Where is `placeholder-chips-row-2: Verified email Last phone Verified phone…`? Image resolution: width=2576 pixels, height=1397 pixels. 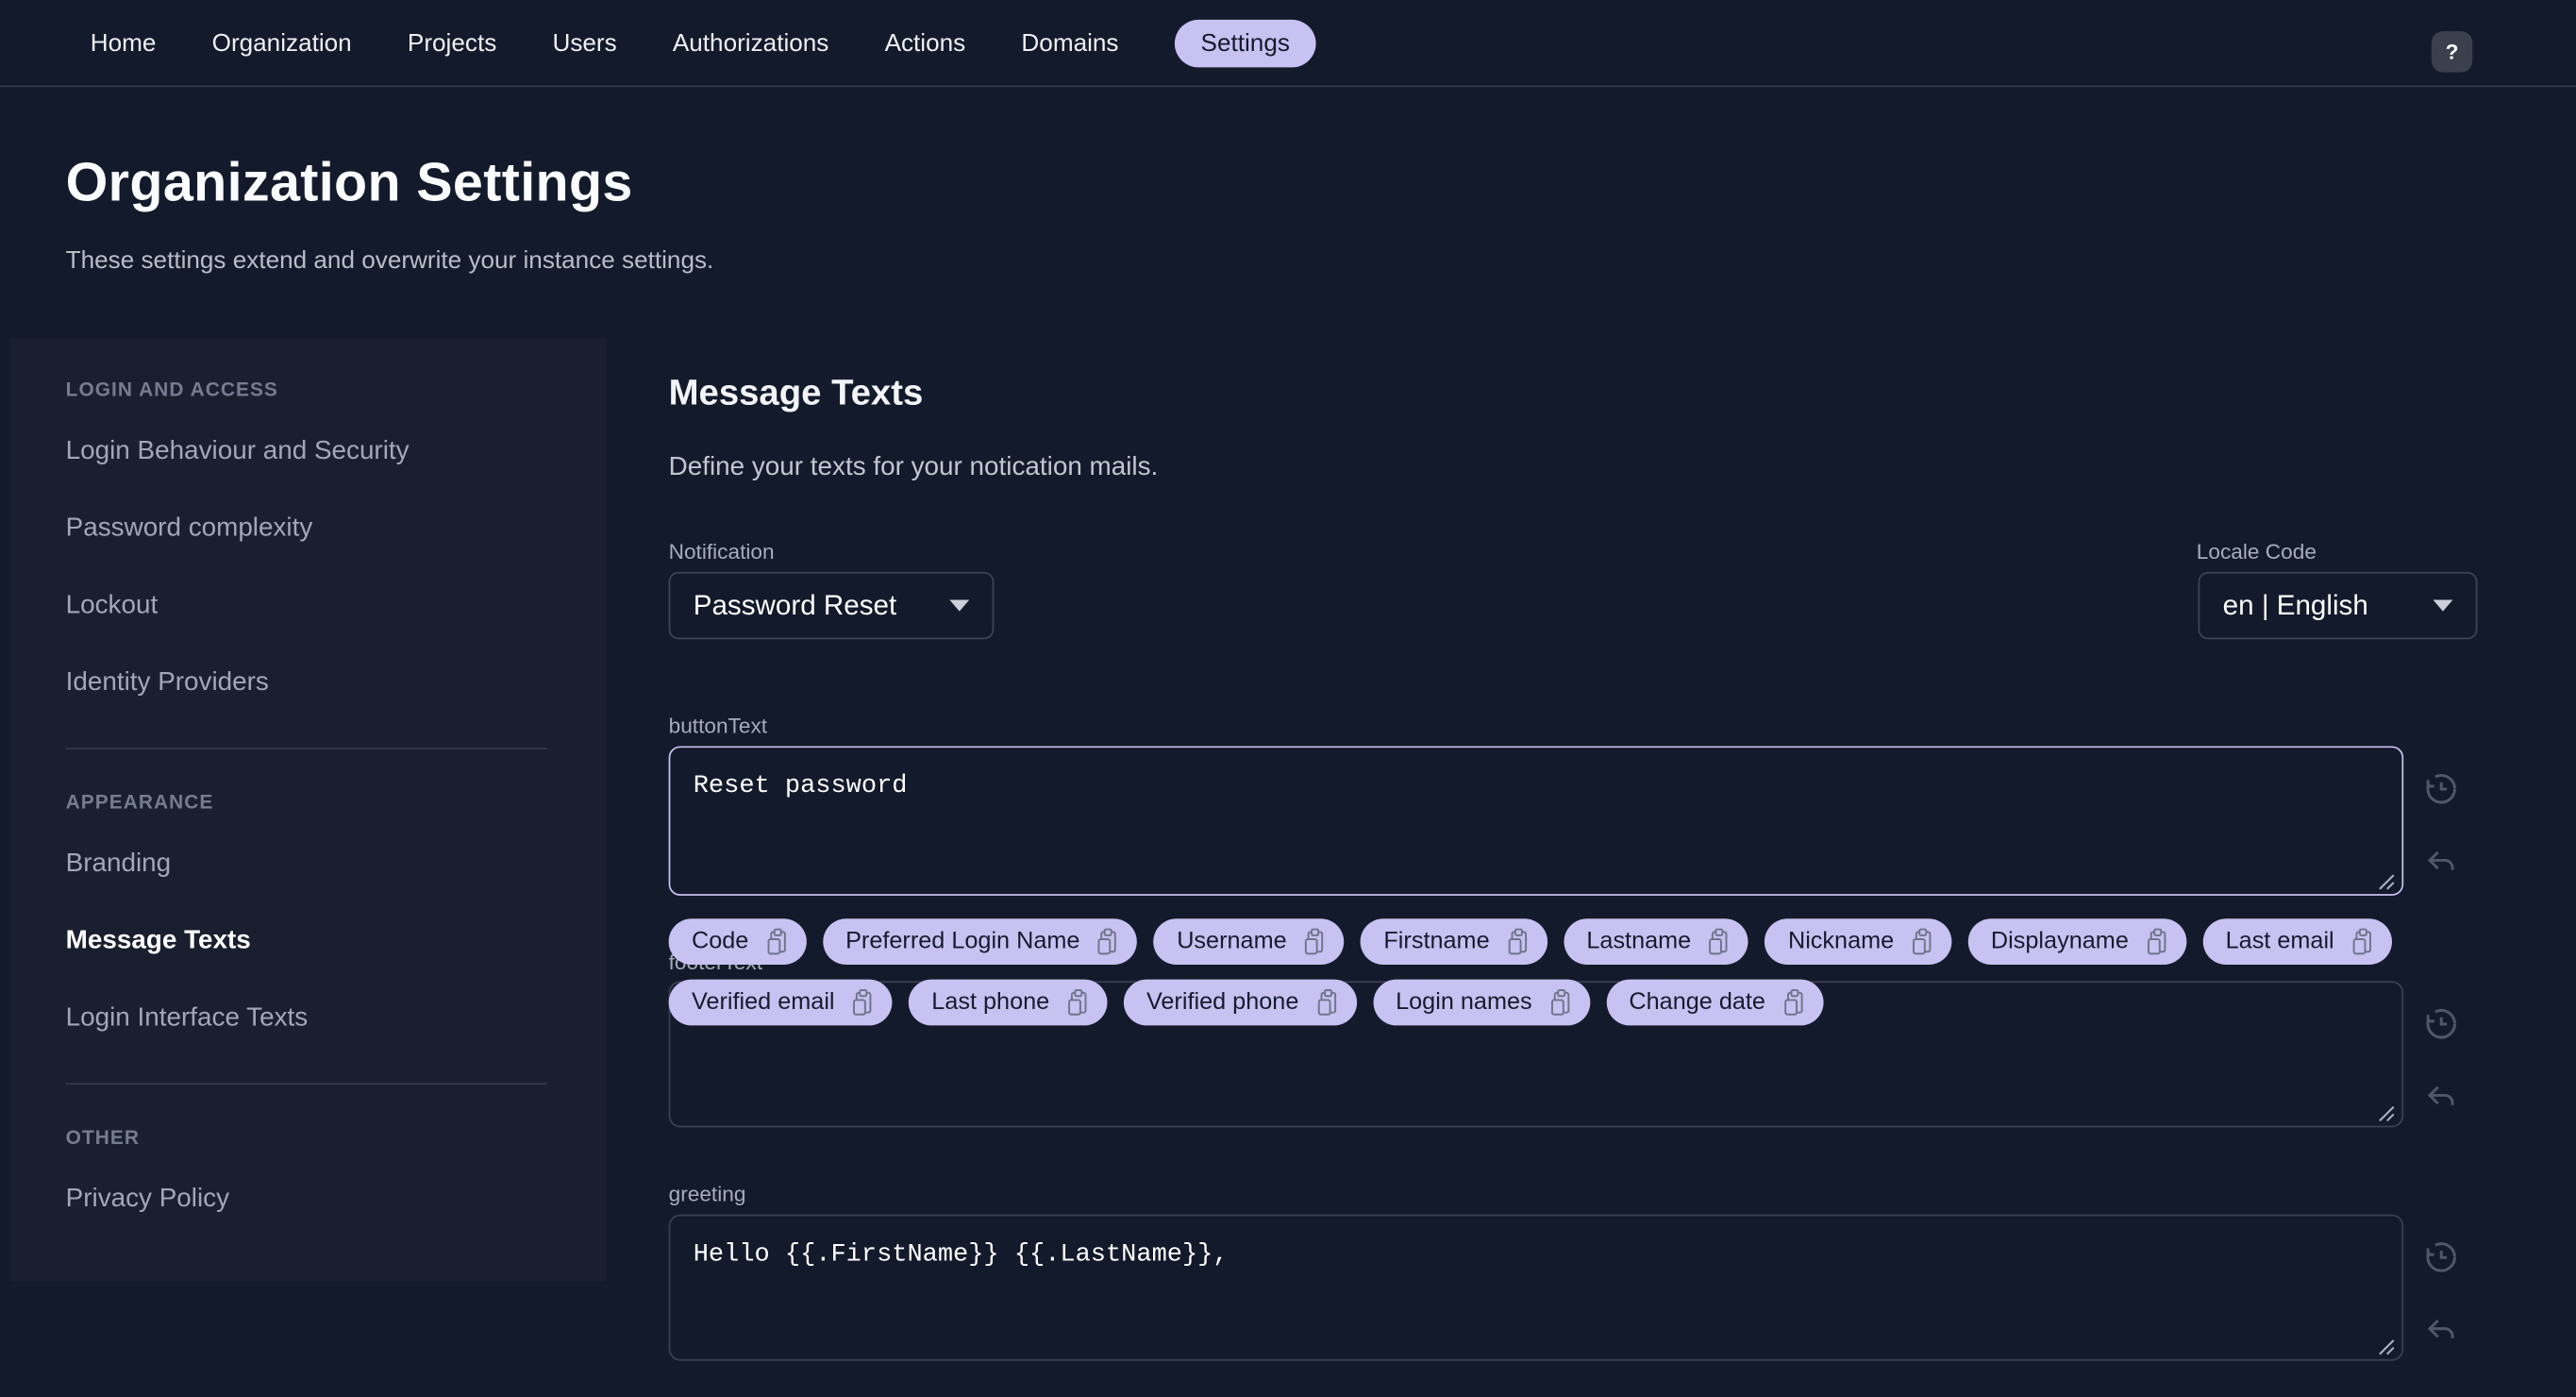
placeholder-chips-row-2: Verified email Last phone Verified phone… is located at coordinates (1245, 1002).